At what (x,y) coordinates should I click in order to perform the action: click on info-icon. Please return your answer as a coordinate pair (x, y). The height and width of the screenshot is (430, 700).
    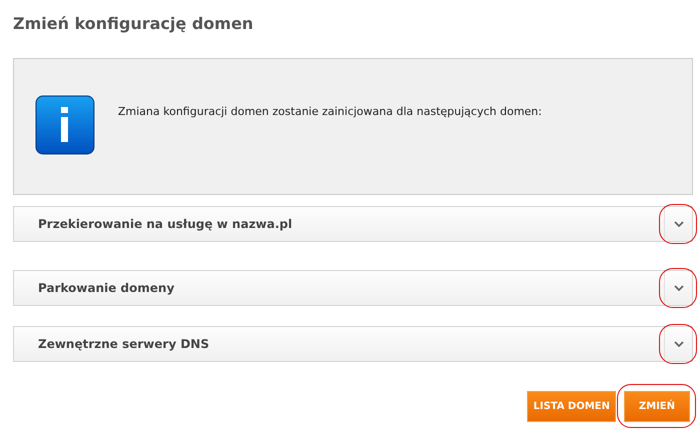
    Looking at the image, I should click on (65, 125).